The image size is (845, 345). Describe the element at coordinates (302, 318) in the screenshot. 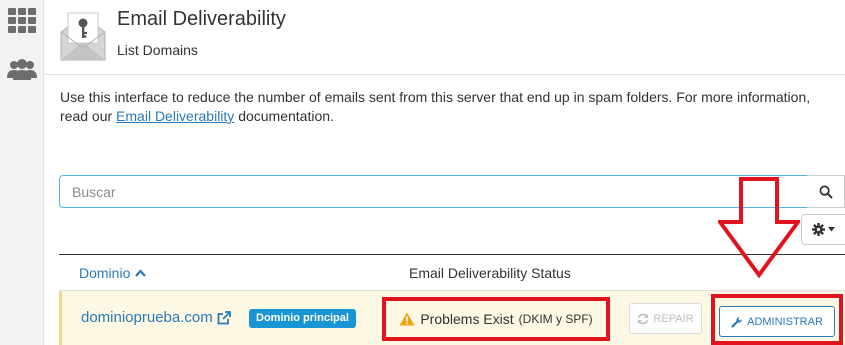

I see `status-badge: Dominio principal` at that location.